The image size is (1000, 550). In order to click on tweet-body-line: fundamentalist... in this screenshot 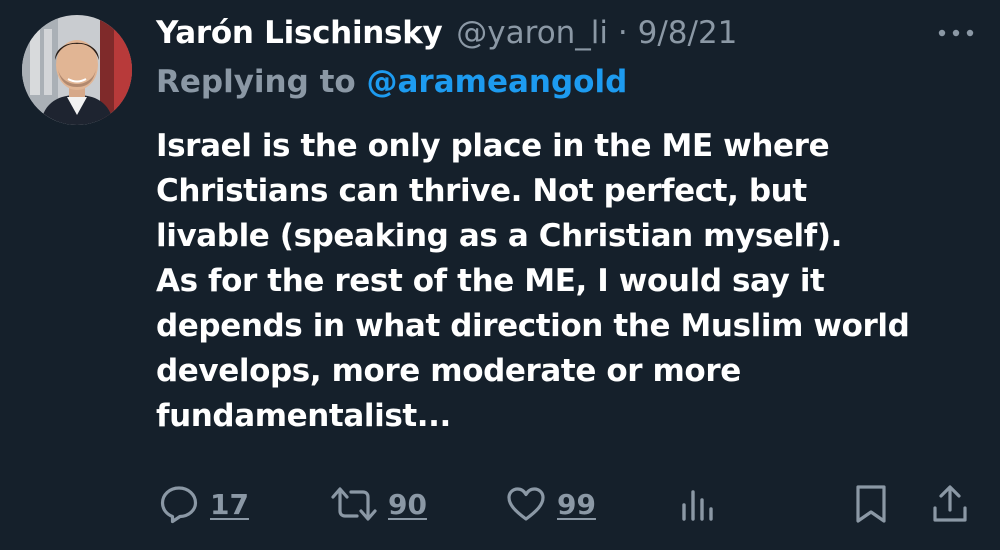, I will do `click(303, 416)`.